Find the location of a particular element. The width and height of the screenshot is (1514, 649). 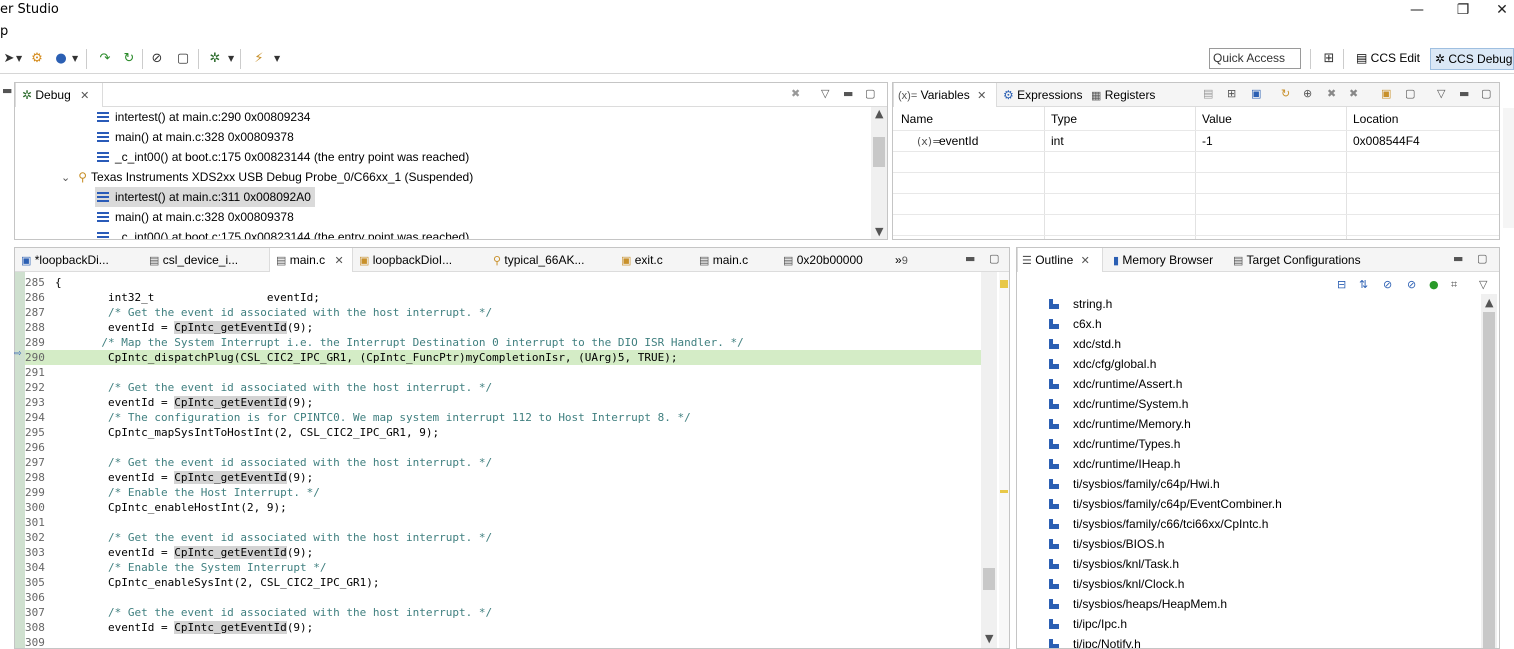

outline-include-item: xdc/runtime/System.h is located at coordinates (1118, 404).